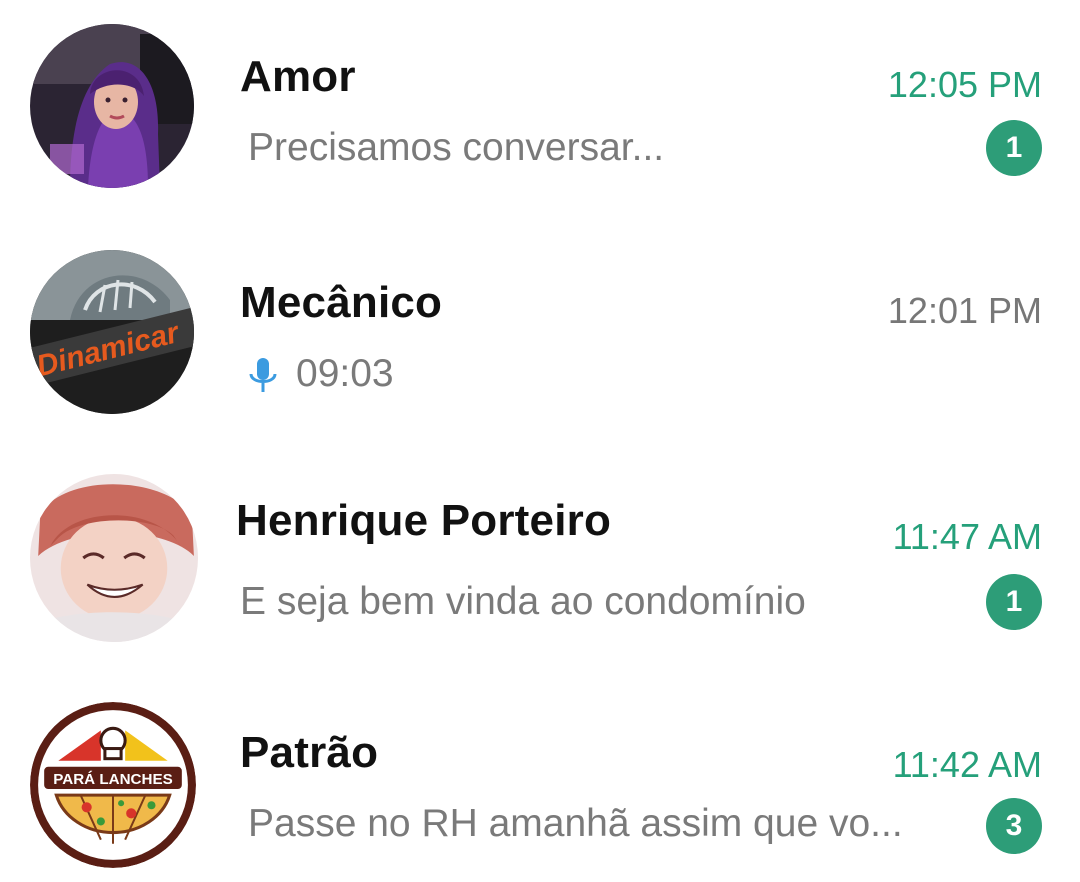 The height and width of the screenshot is (882, 1080). What do you see at coordinates (341, 302) in the screenshot?
I see `chat-name: Mecânico` at bounding box center [341, 302].